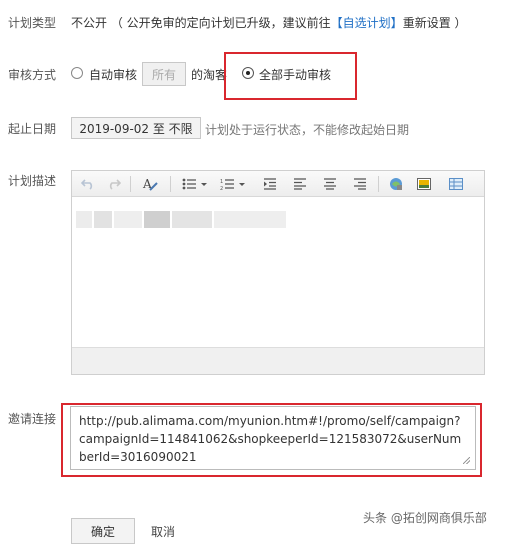  I want to click on description-label: 计划描述, so click(32, 181).